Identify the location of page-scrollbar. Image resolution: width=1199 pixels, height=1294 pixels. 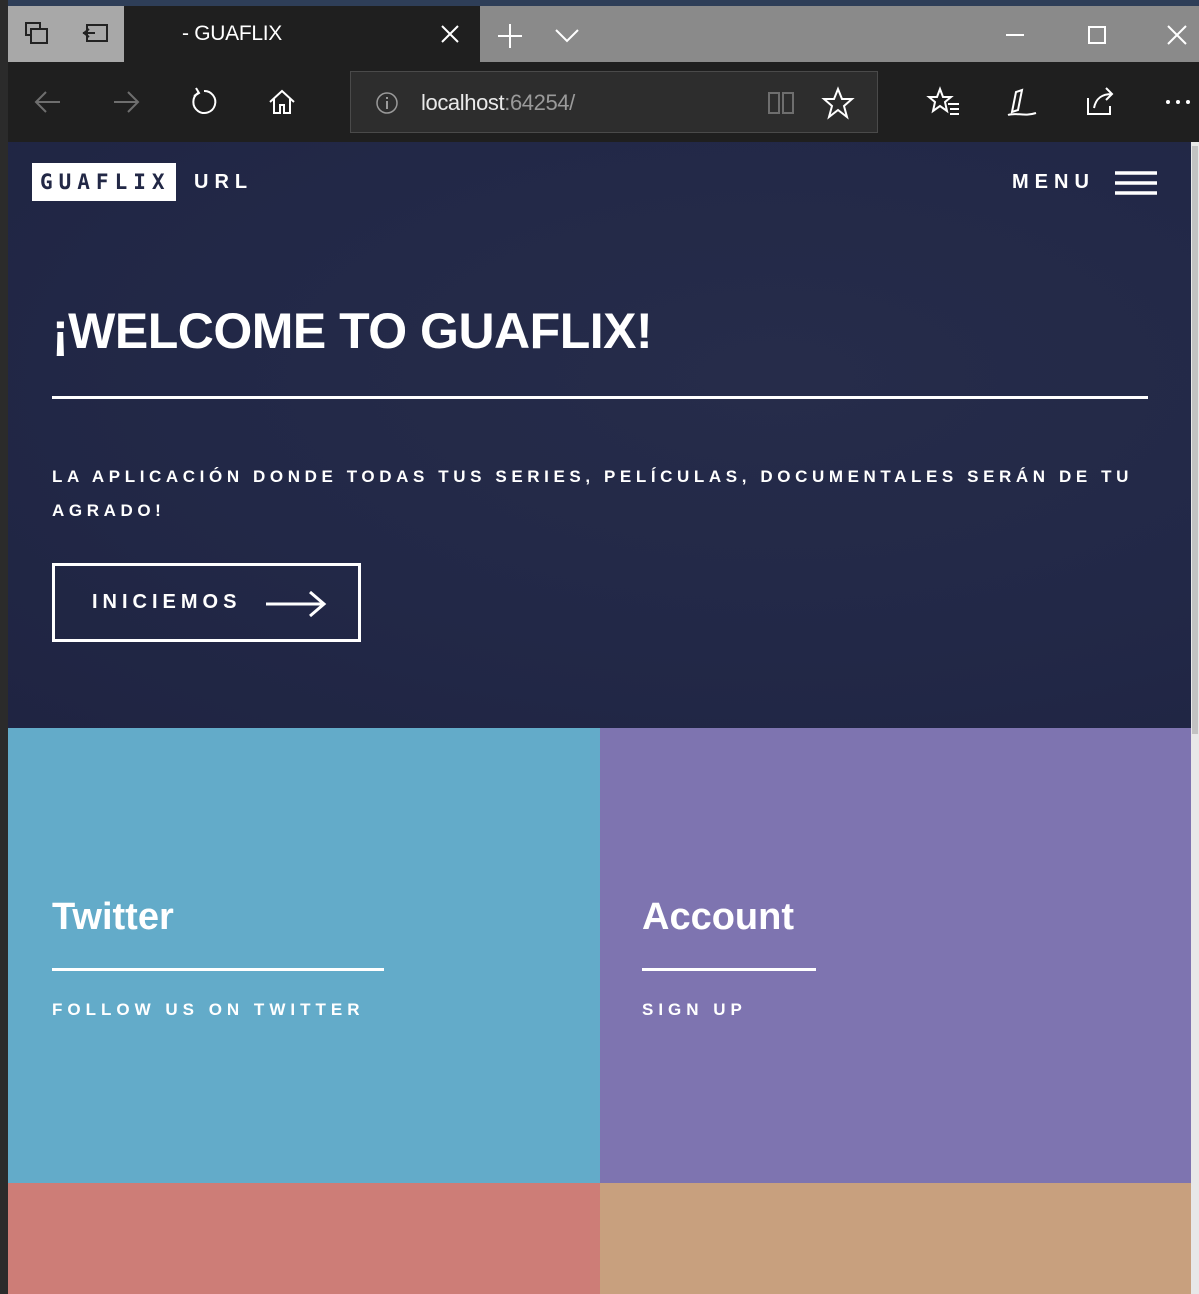
(1195, 718).